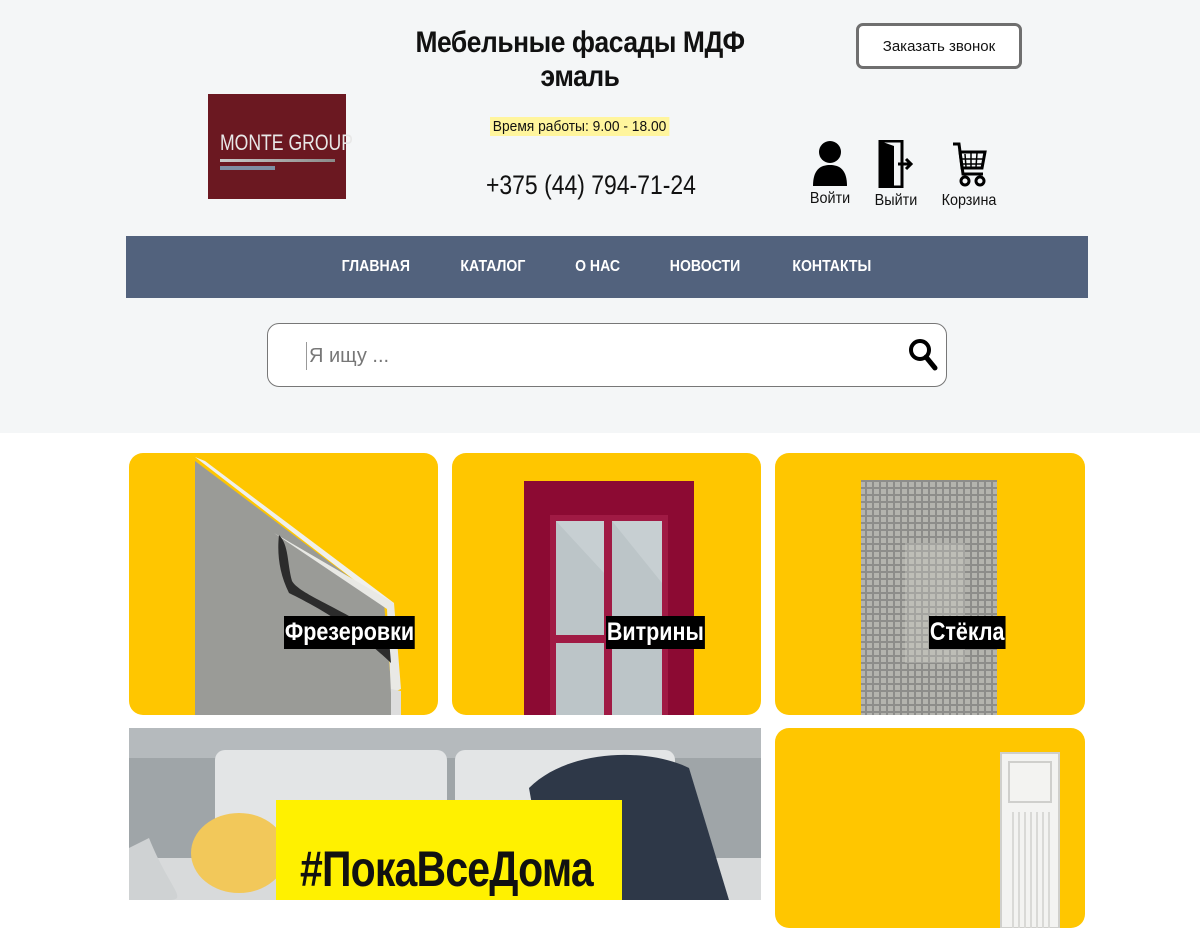 The height and width of the screenshot is (928, 1200). I want to click on category-tile-milling: Фрезеровки, so click(283, 584).